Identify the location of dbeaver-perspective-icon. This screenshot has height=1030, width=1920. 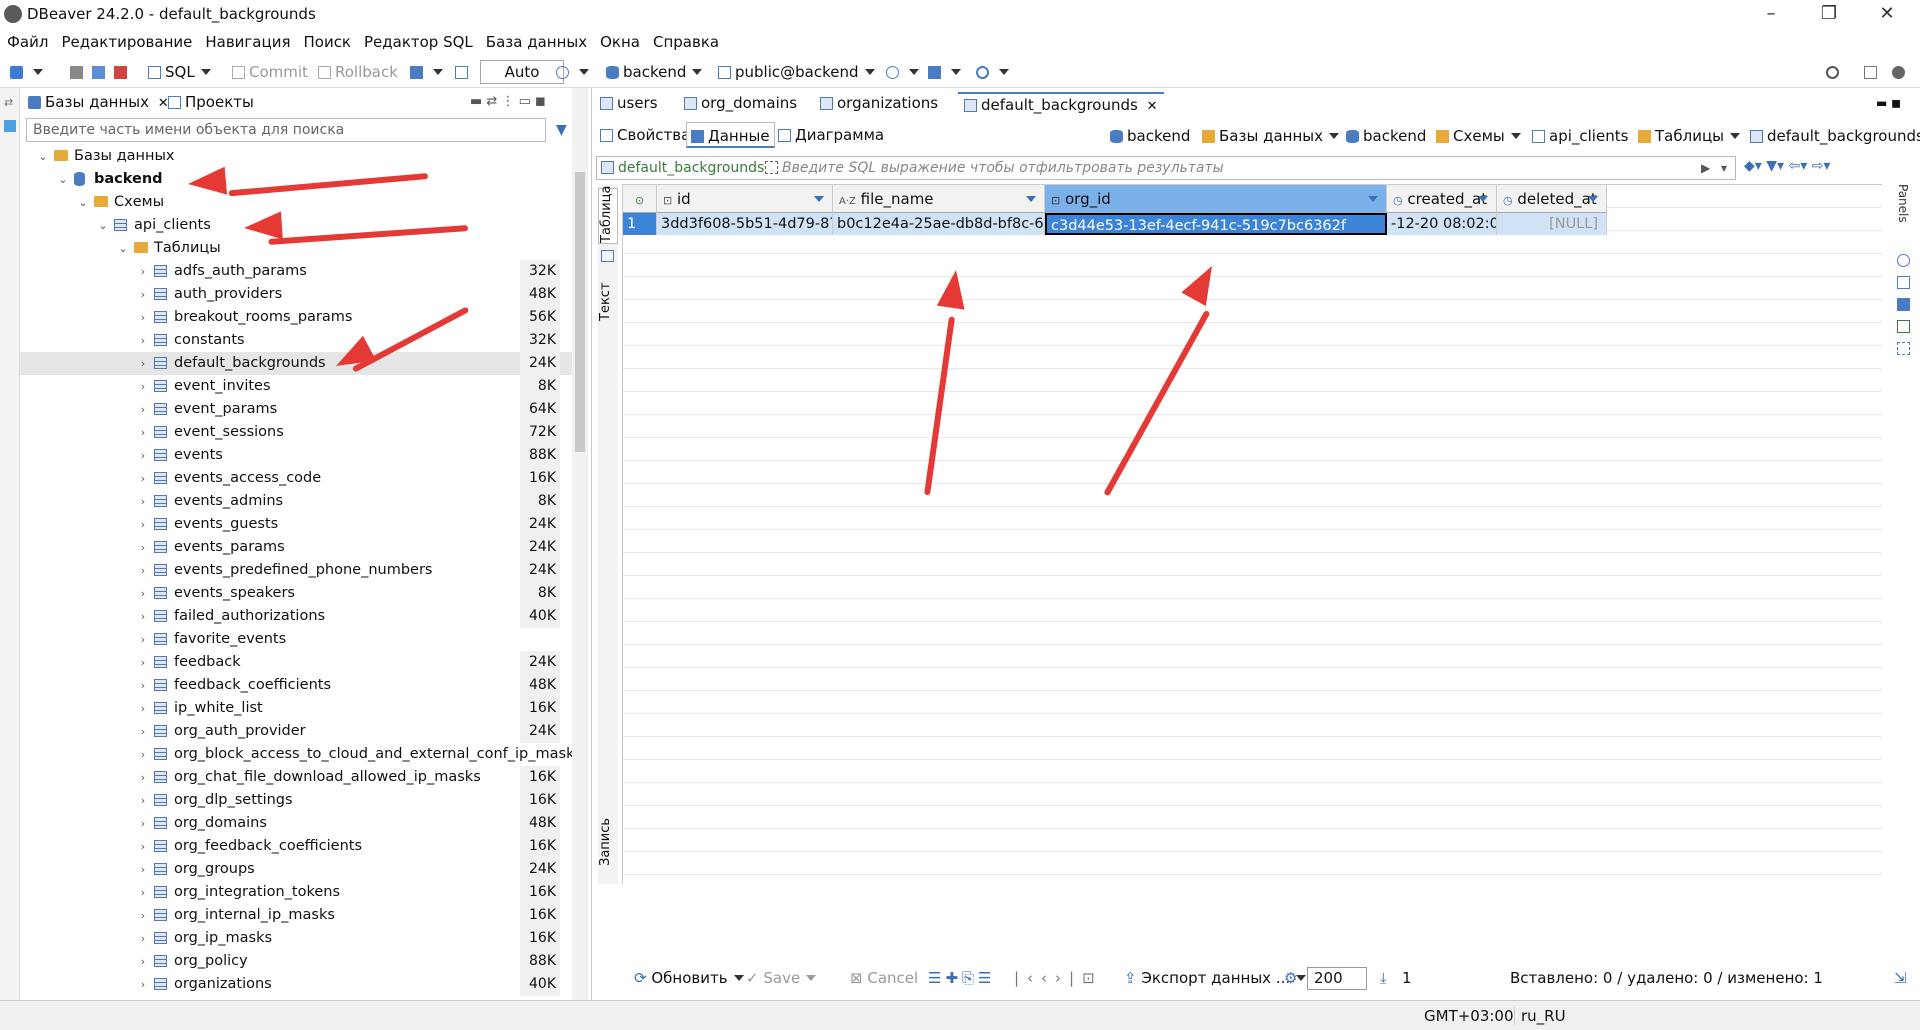
(1900, 72).